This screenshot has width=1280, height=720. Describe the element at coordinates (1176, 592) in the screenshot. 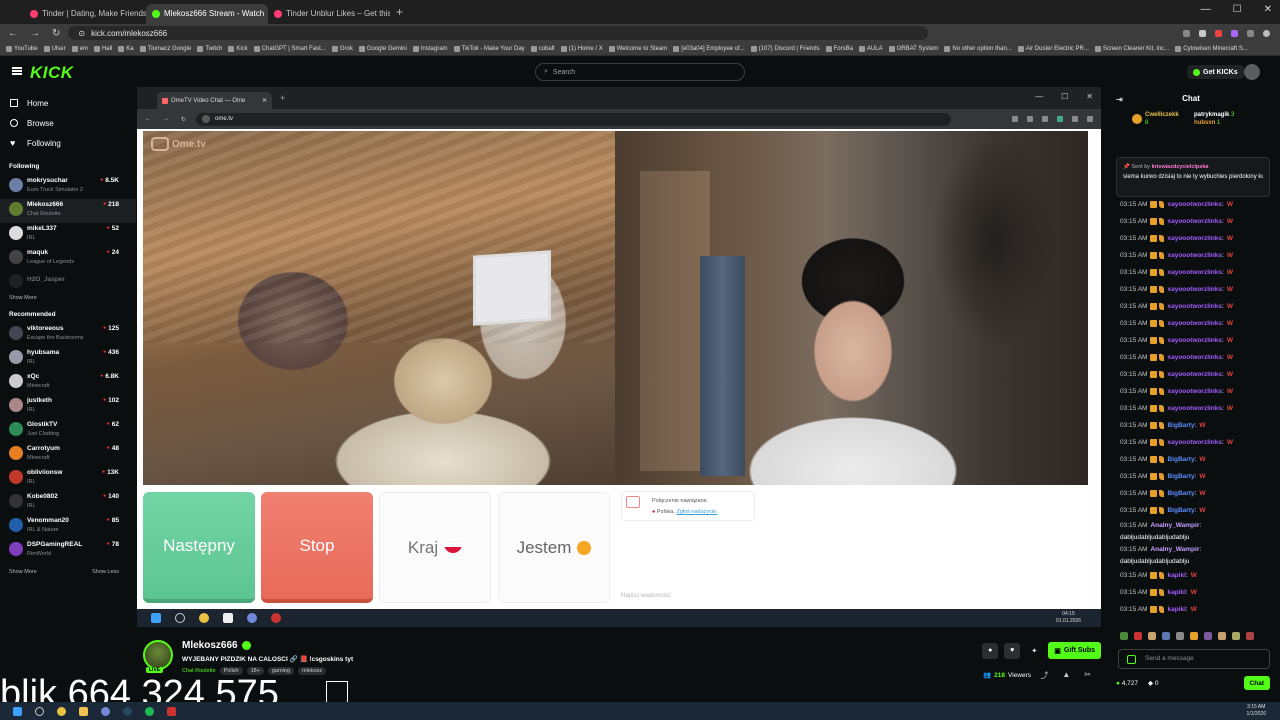

I see `message-username: kapikl` at that location.